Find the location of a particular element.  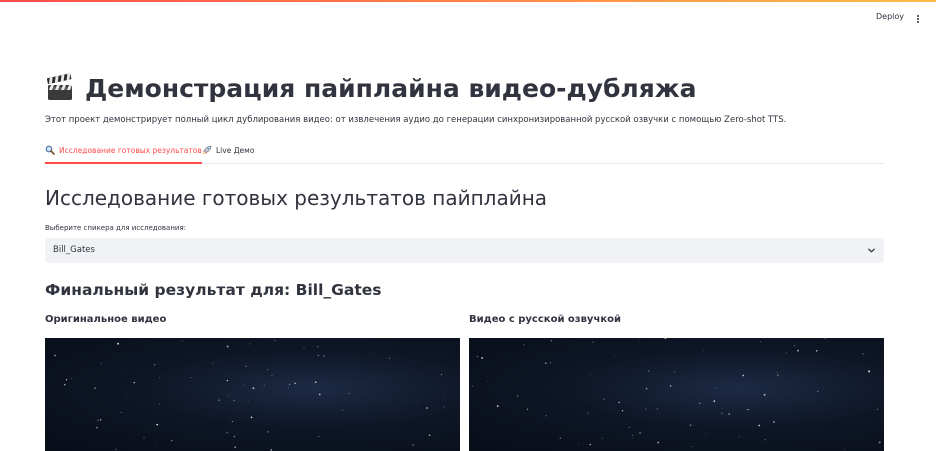

result-heading: Финальный результат для: Bill_Gates is located at coordinates (213, 290).